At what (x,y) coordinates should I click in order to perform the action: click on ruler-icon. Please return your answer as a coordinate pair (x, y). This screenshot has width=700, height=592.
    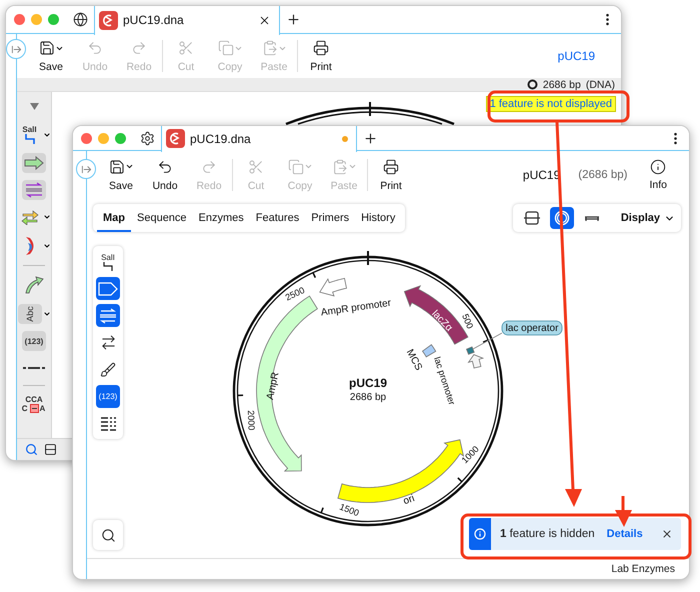
    Looking at the image, I should click on (34, 368).